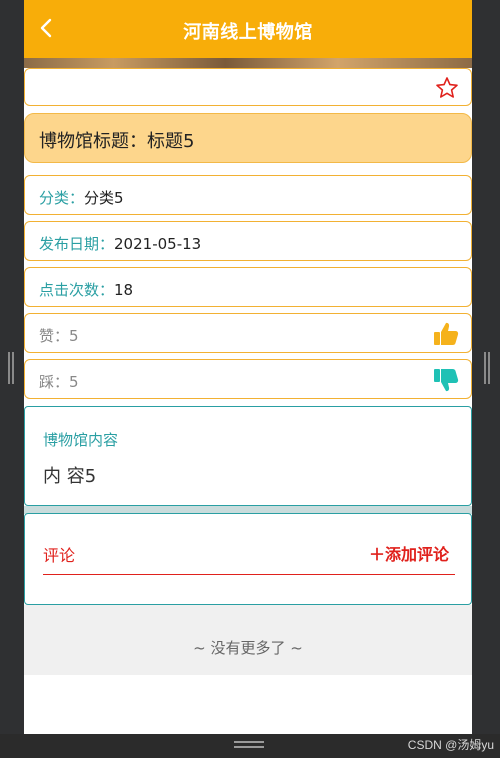 The height and width of the screenshot is (758, 500). I want to click on resize-handle-bottom, so click(249, 744).